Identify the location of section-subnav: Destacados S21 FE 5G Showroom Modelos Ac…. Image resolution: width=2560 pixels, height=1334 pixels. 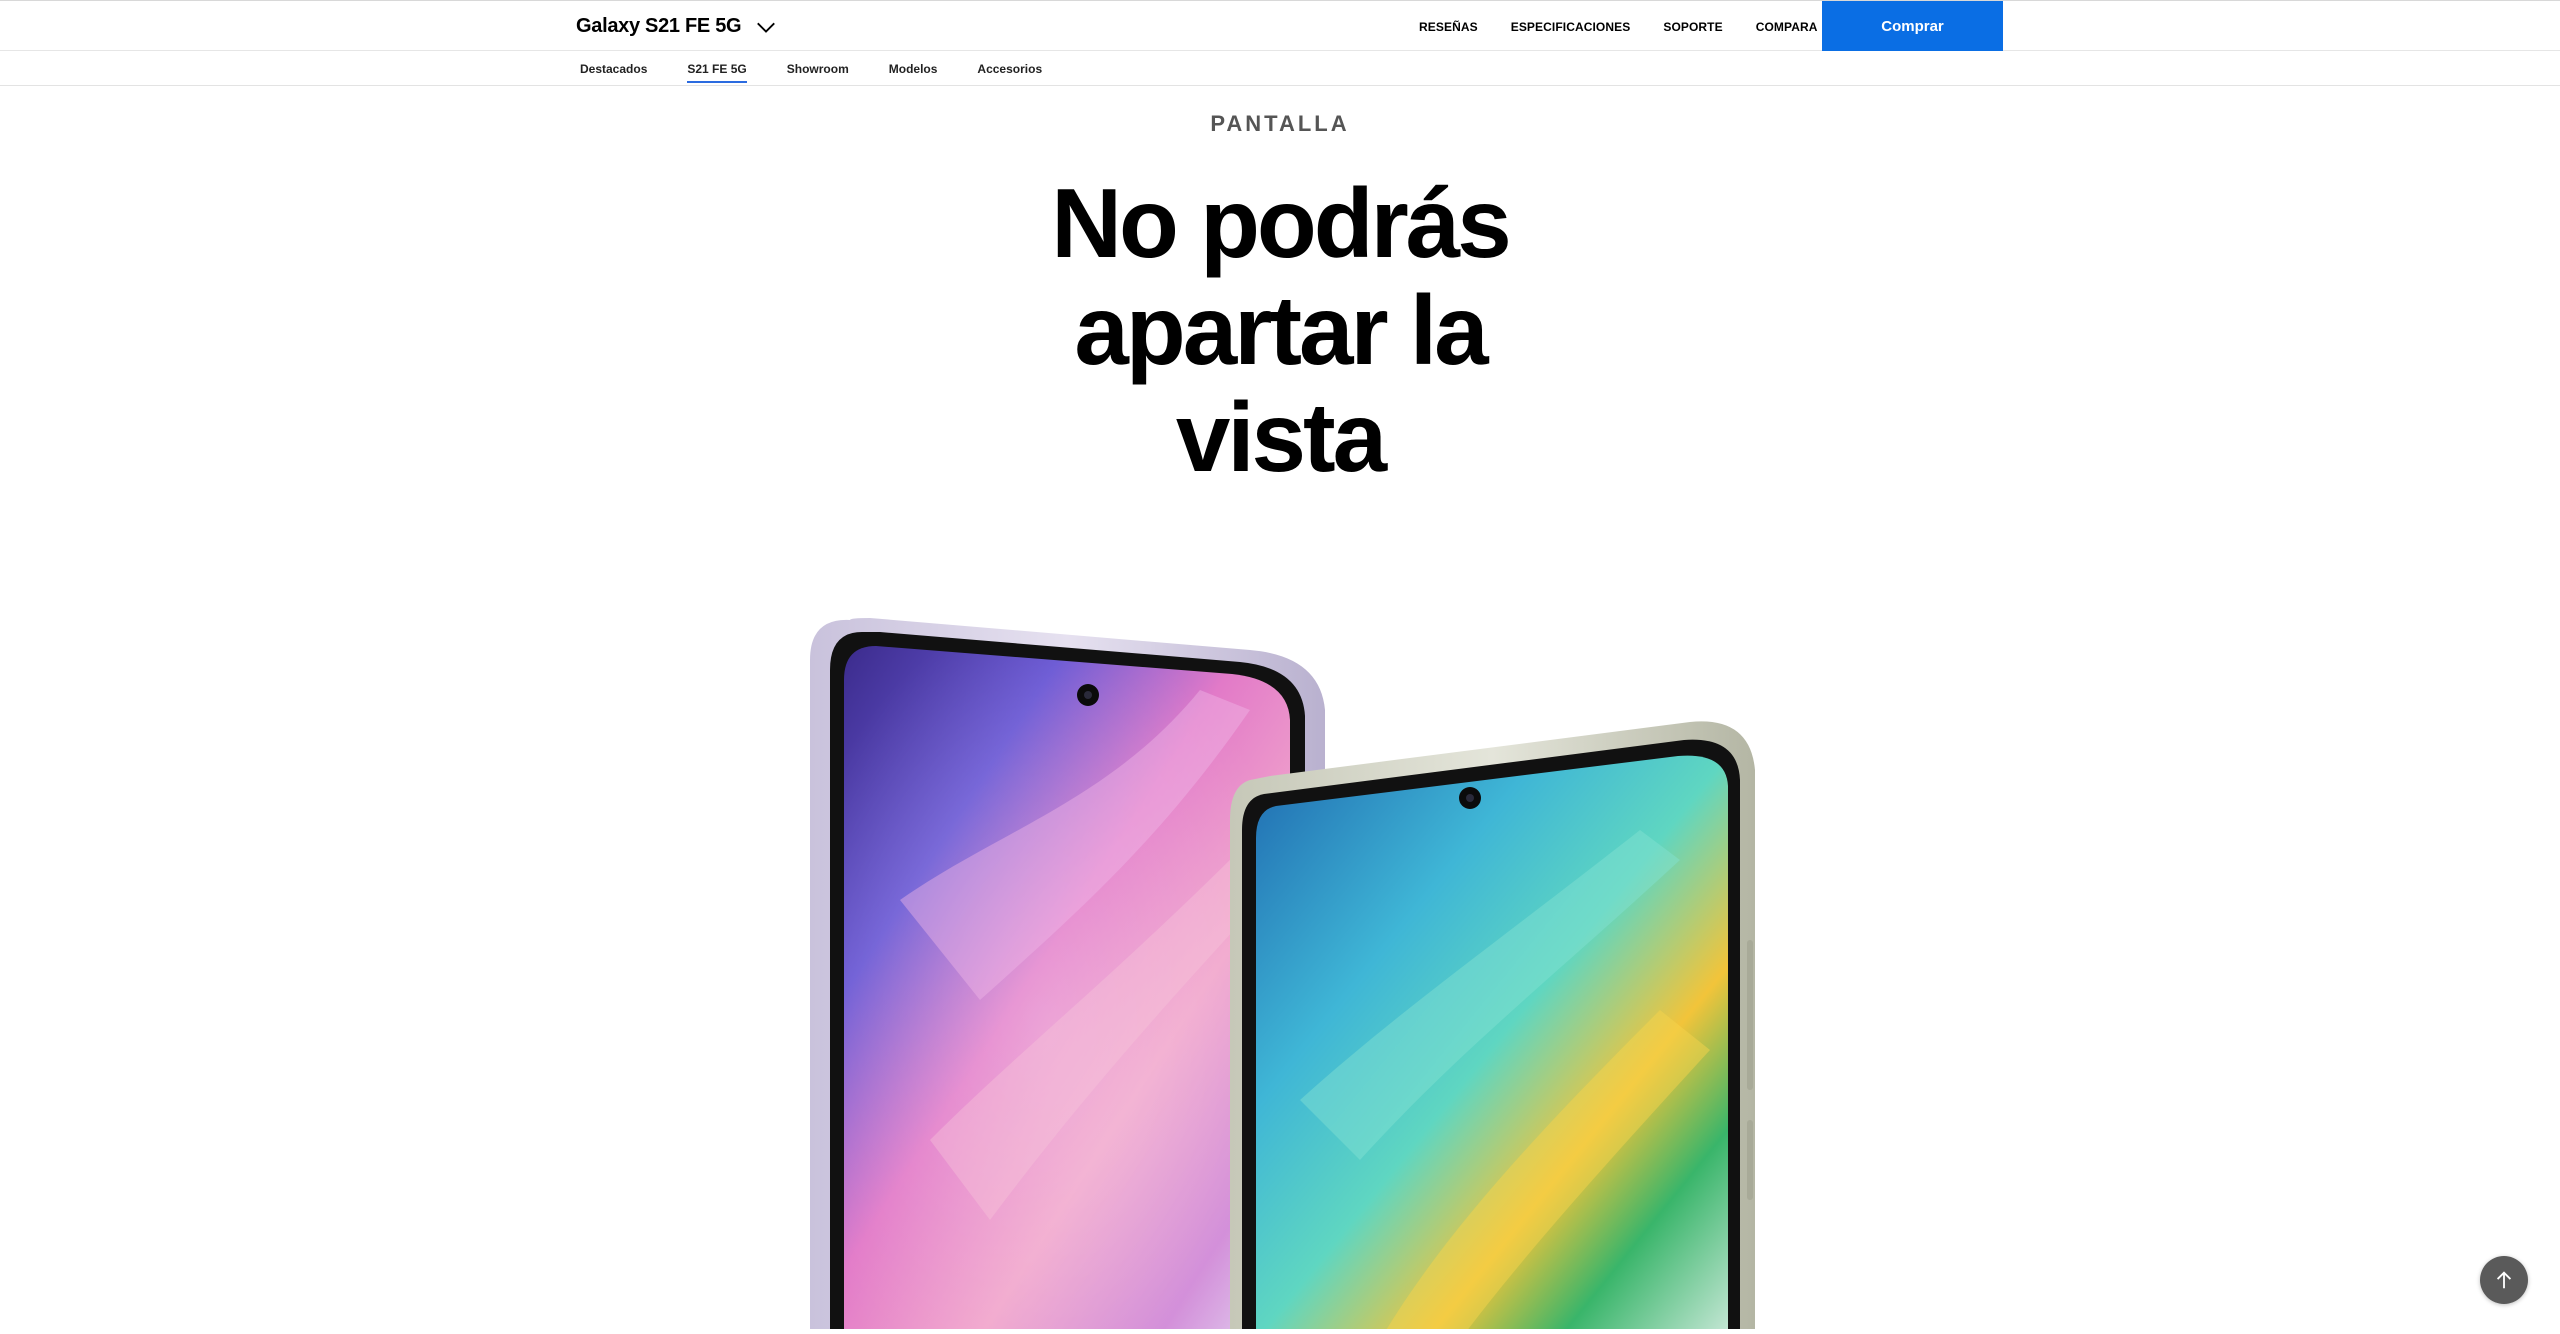
(1280, 68).